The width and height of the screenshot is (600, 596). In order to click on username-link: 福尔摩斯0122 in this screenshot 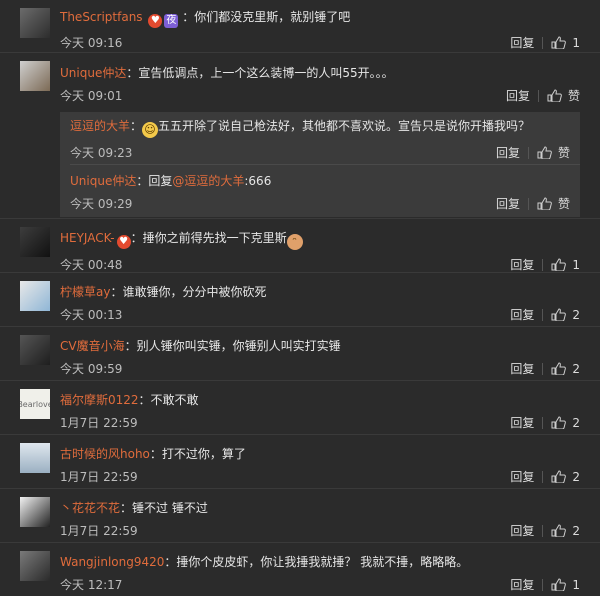, I will do `click(99, 400)`.